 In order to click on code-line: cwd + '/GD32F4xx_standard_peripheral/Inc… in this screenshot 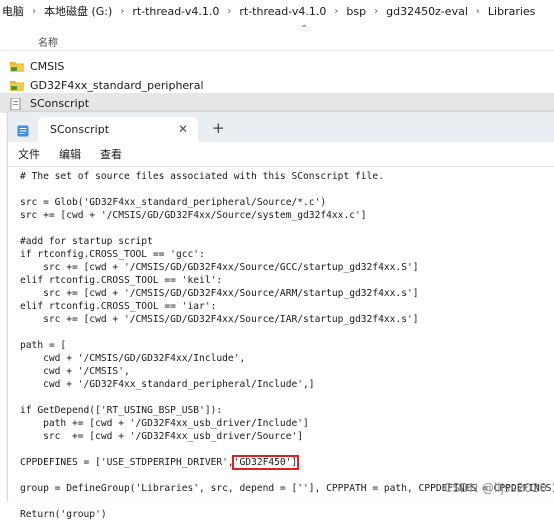, I will do `click(167, 384)`.